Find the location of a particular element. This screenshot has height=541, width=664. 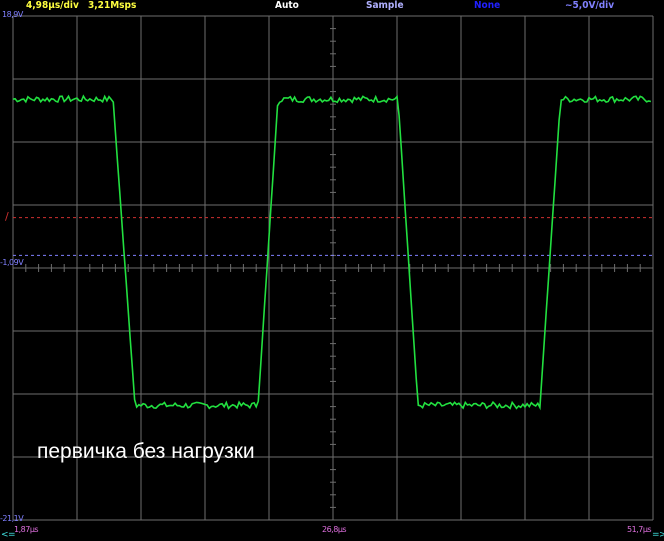

v-top-label: 18,9V is located at coordinates (12, 14).